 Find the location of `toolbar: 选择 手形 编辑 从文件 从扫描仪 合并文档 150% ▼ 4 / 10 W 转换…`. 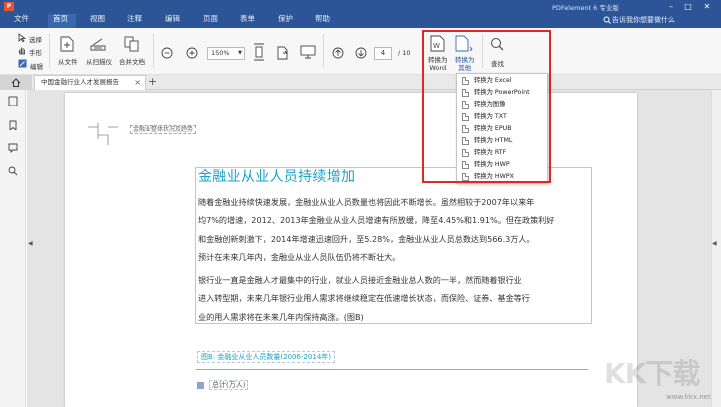

toolbar: 选择 手形 编辑 从文件 从扫描仪 合并文档 150% ▼ 4 / 10 W 转换… is located at coordinates (360, 51).